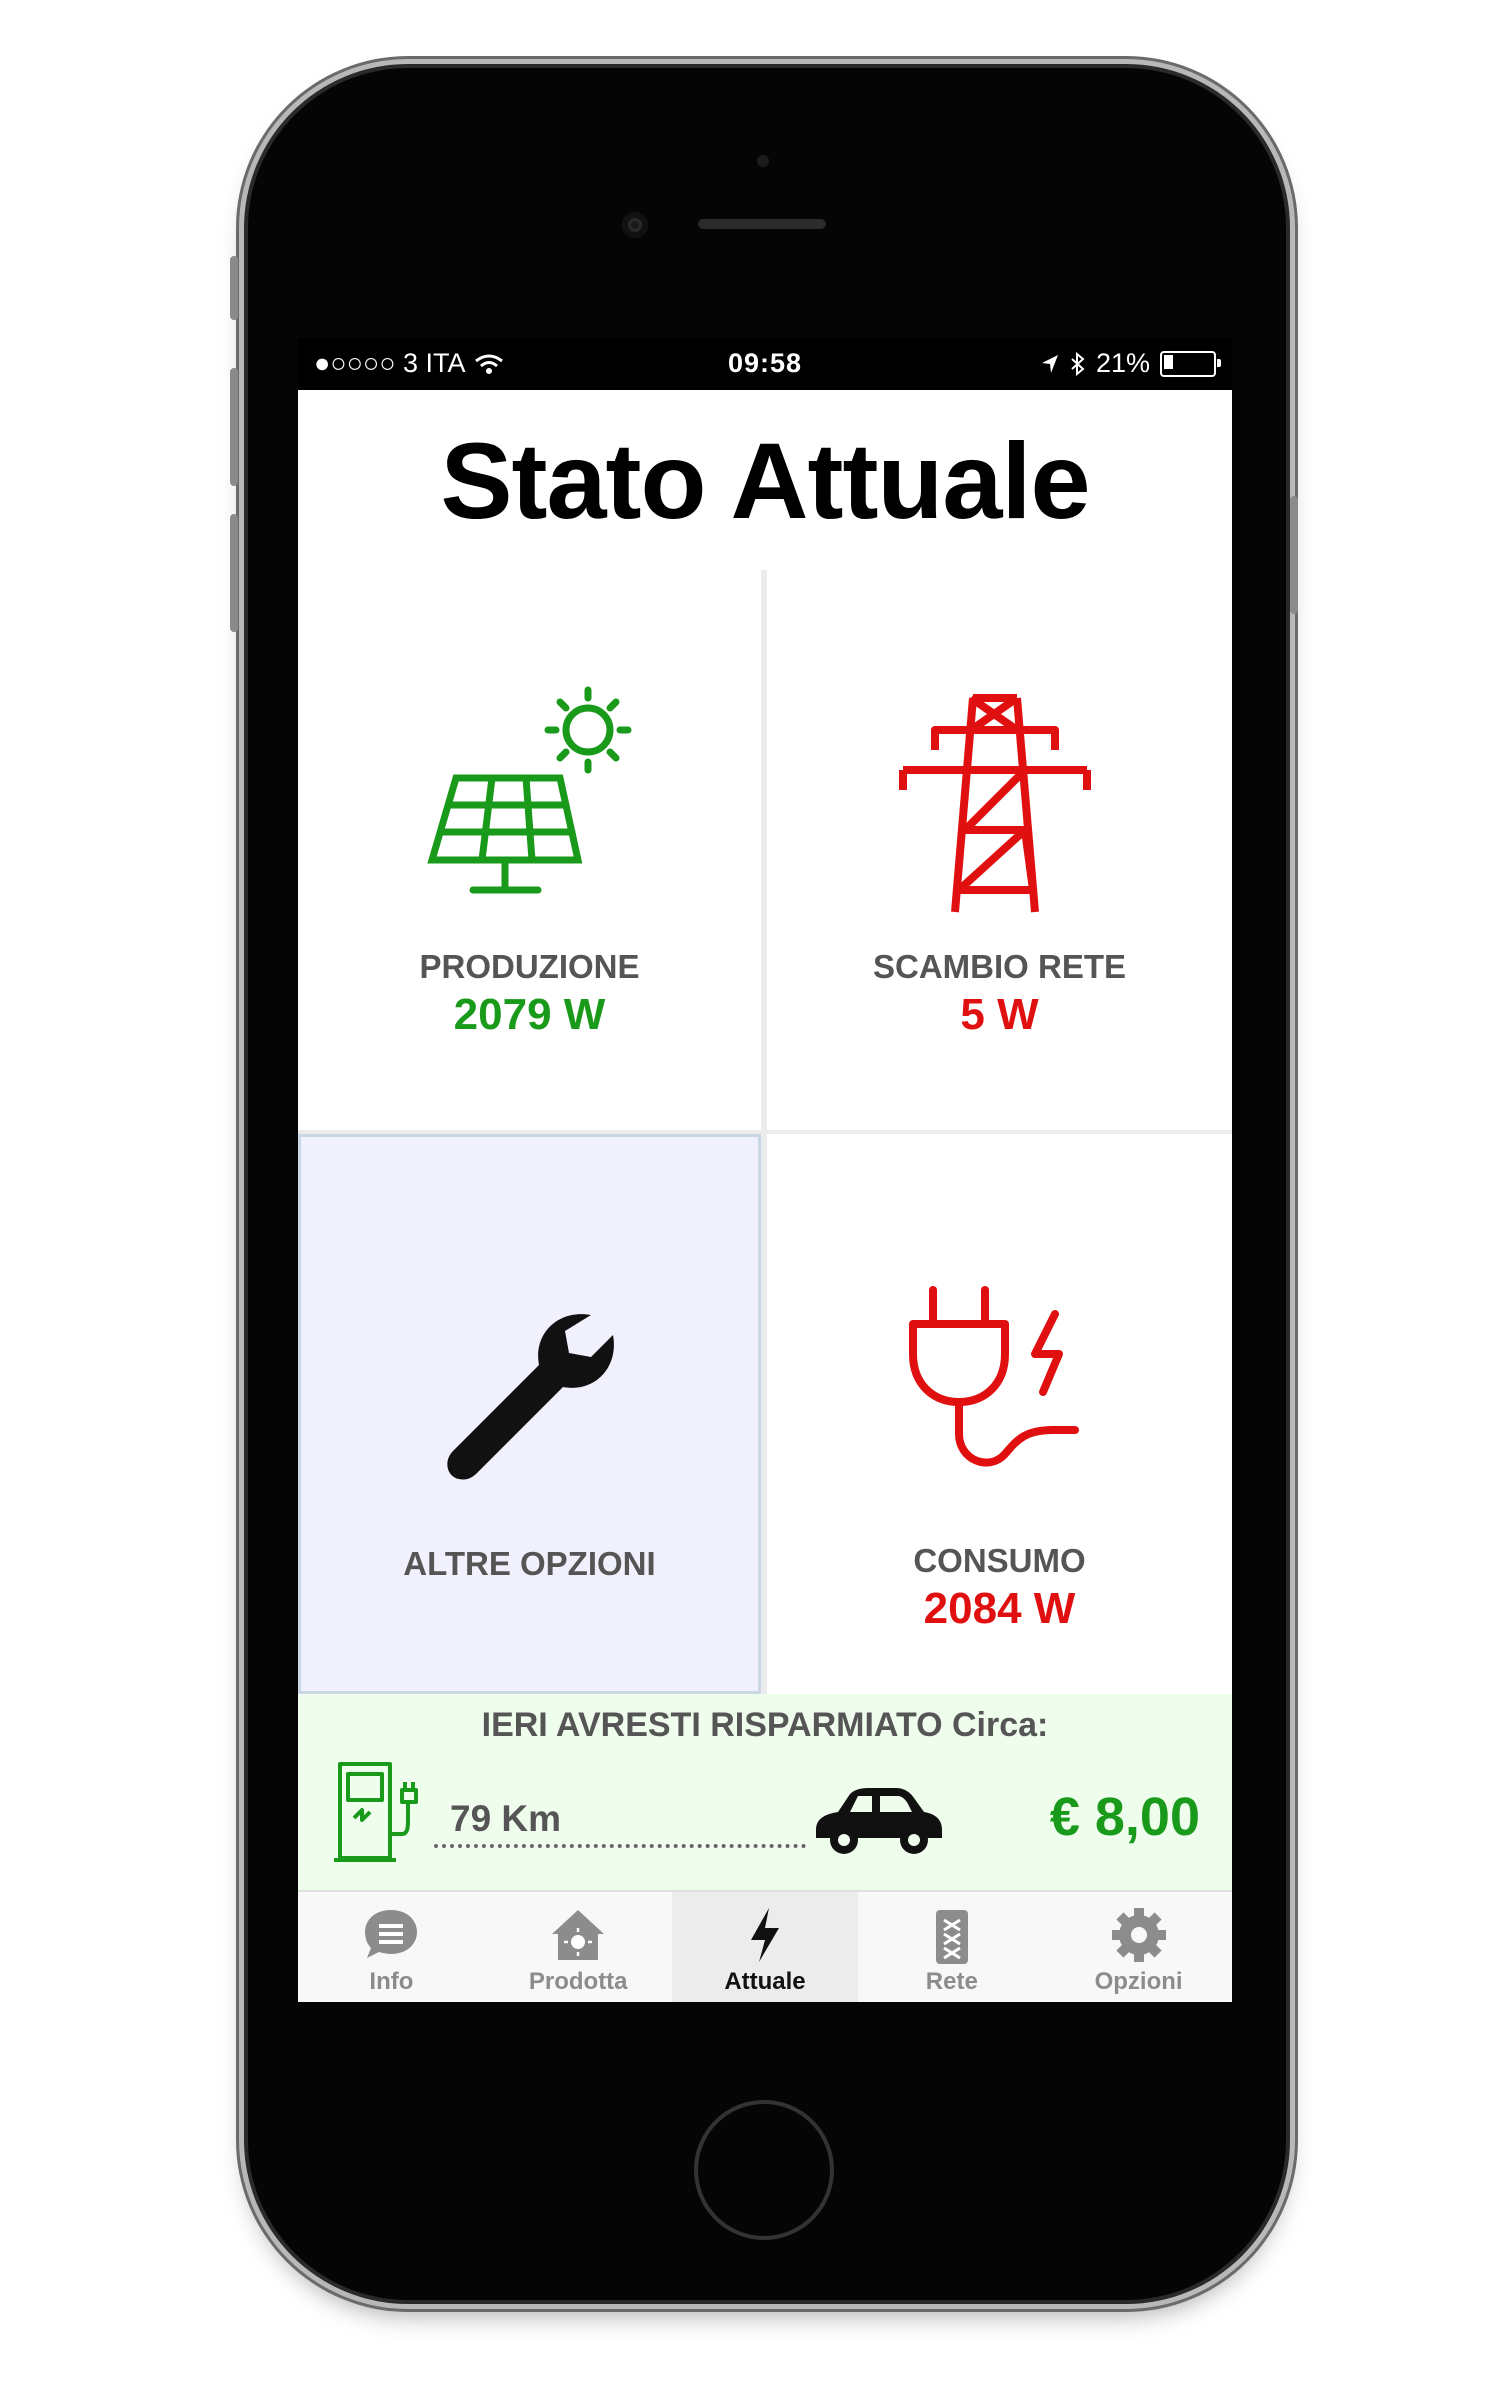 The height and width of the screenshot is (2400, 1500). I want to click on mute-switch, so click(234, 288).